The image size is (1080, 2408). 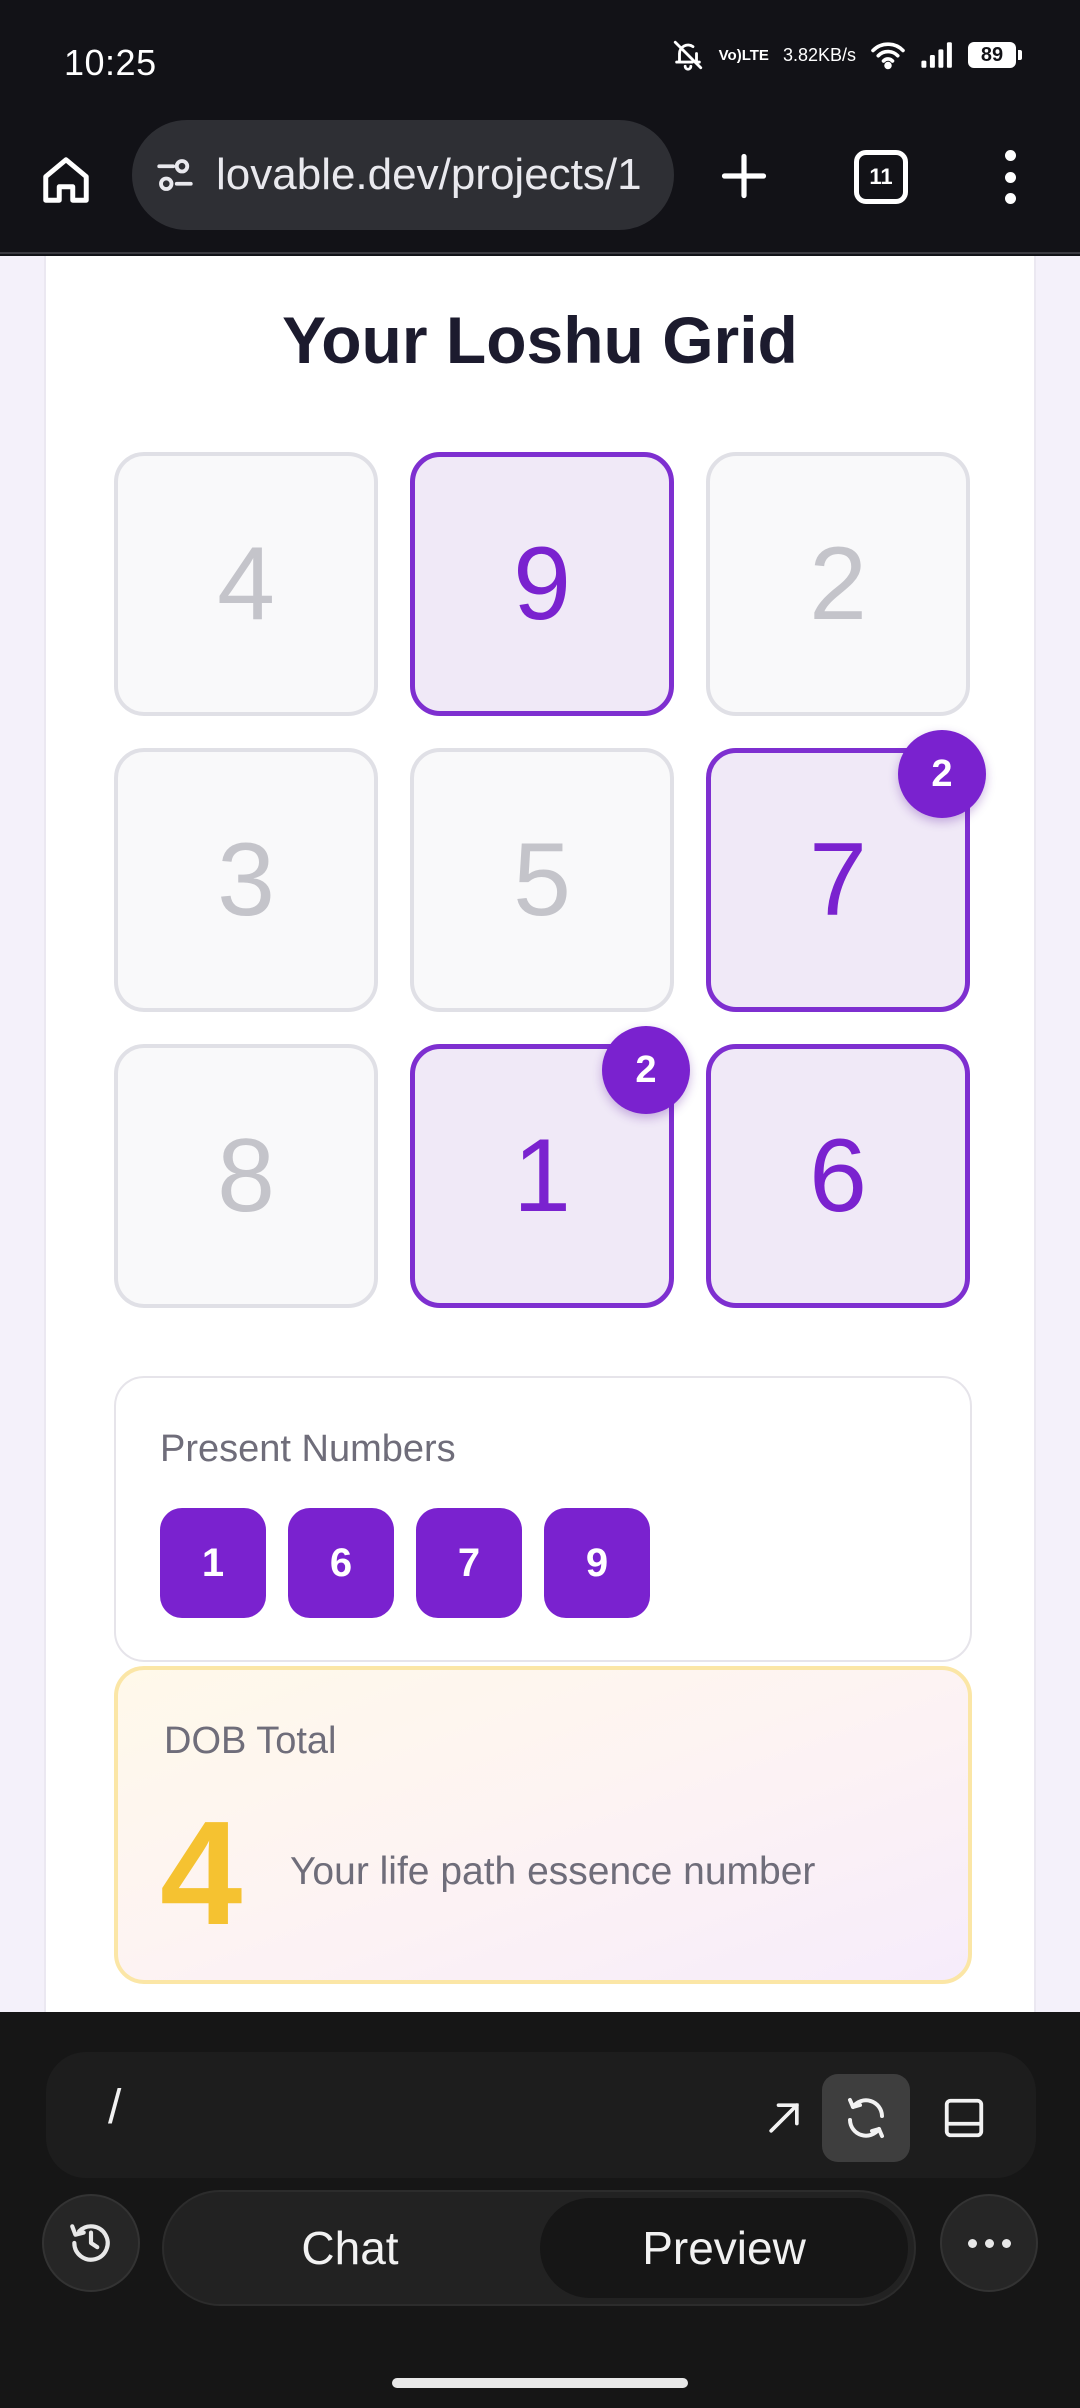 I want to click on present-numbers-panel: Present Numbers 1 6 7 9, so click(x=543, y=1519).